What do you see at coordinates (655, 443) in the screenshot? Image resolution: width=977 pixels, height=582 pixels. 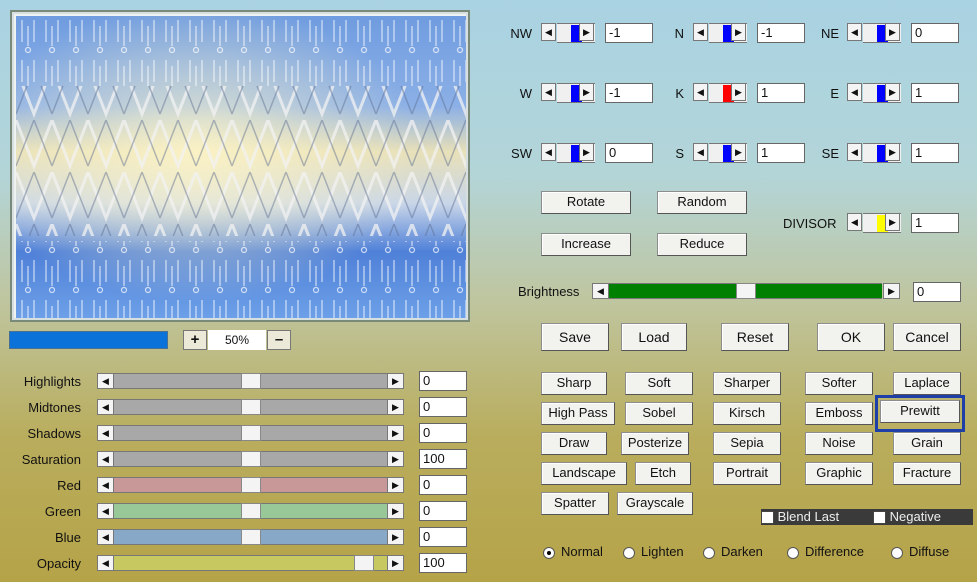 I see `preset-posterize-button: Posterize` at bounding box center [655, 443].